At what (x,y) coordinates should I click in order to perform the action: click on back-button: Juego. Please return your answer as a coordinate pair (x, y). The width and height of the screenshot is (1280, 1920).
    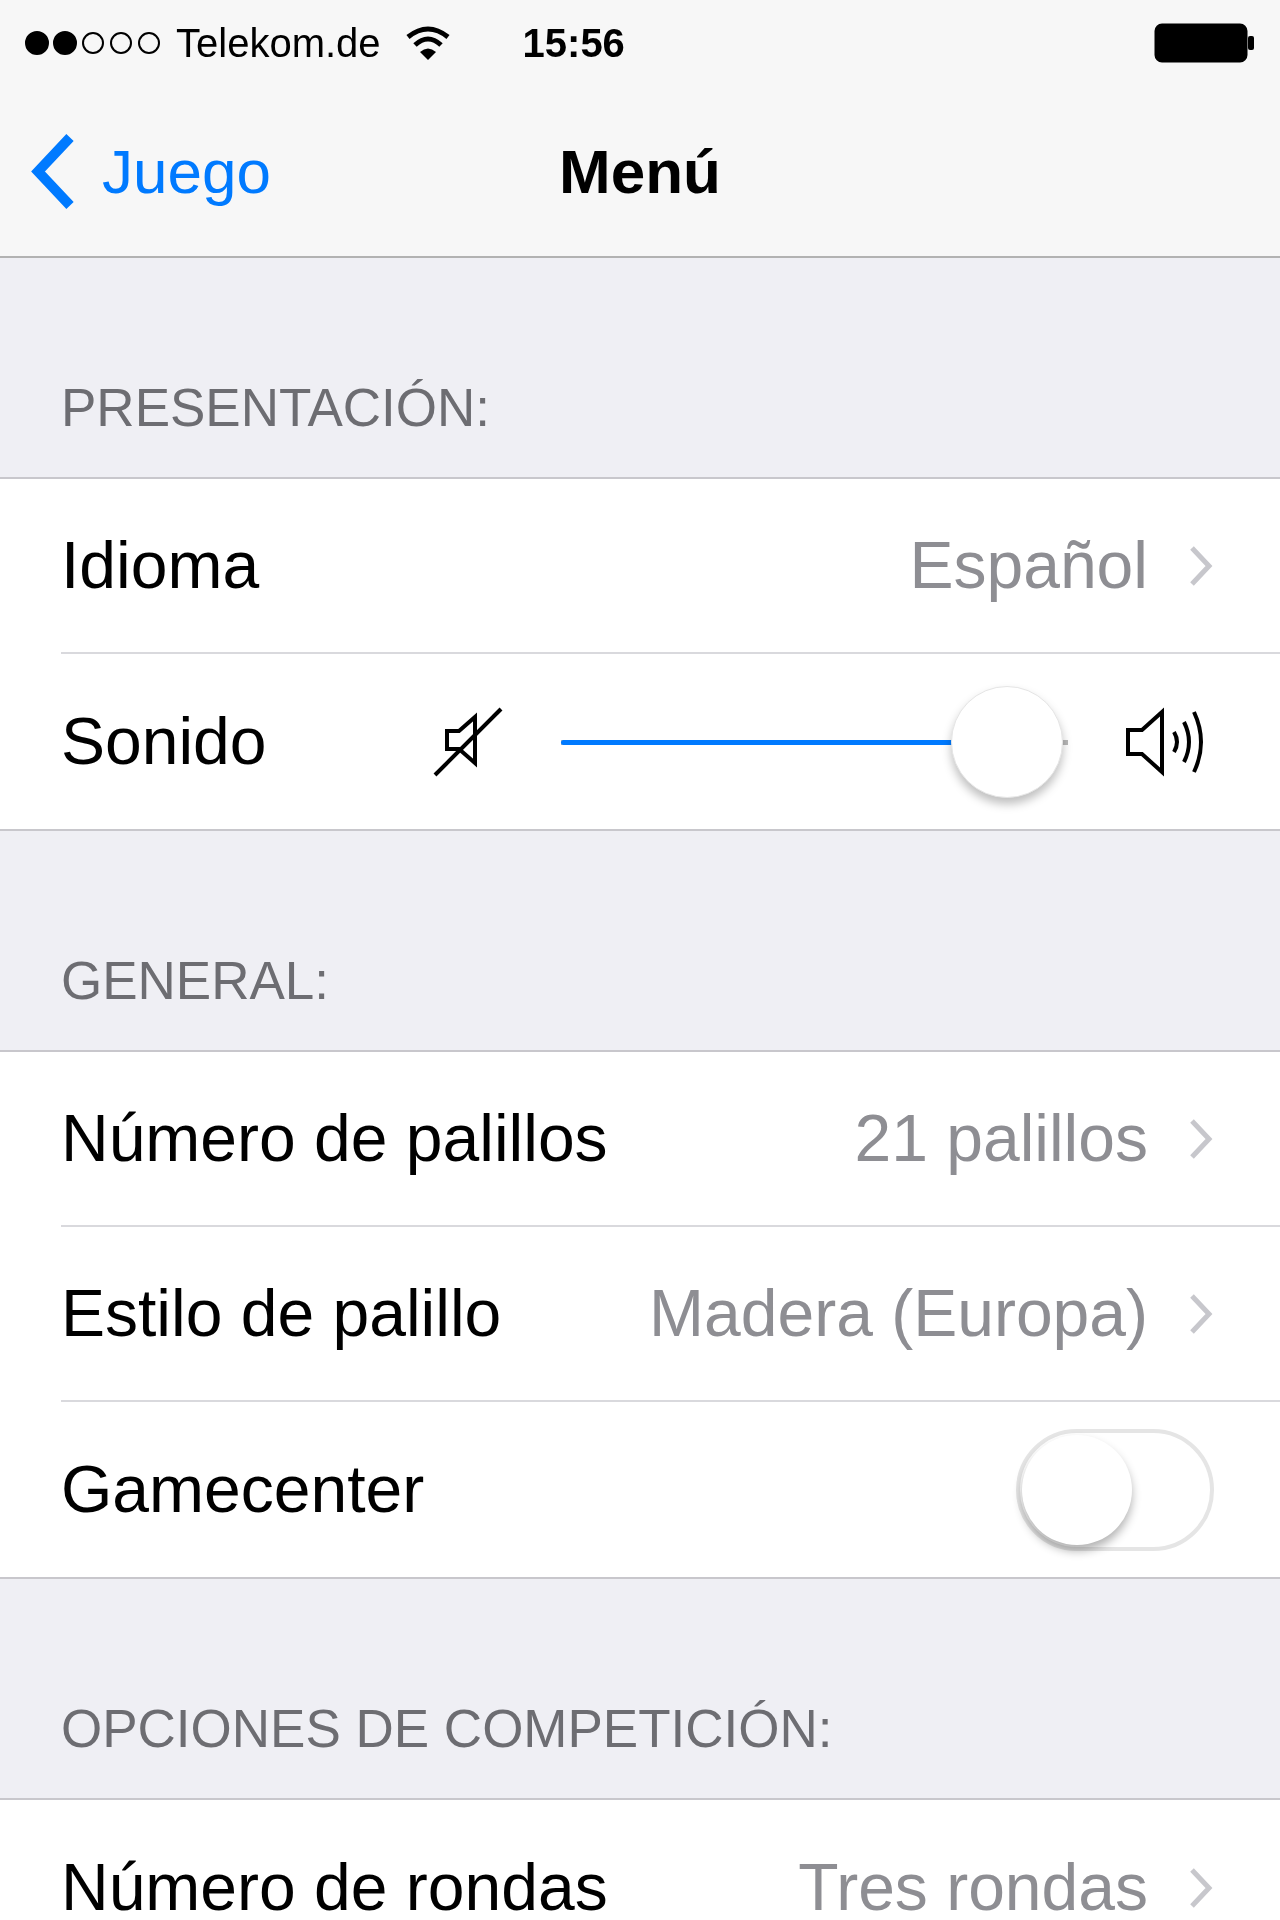
    Looking at the image, I should click on (150, 171).